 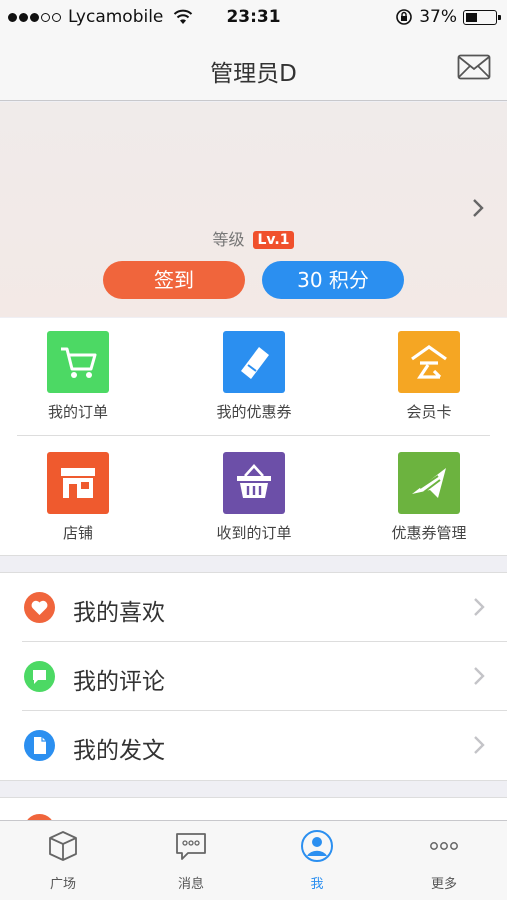 What do you see at coordinates (190, 884) in the screenshot?
I see `tab-label: 消息` at bounding box center [190, 884].